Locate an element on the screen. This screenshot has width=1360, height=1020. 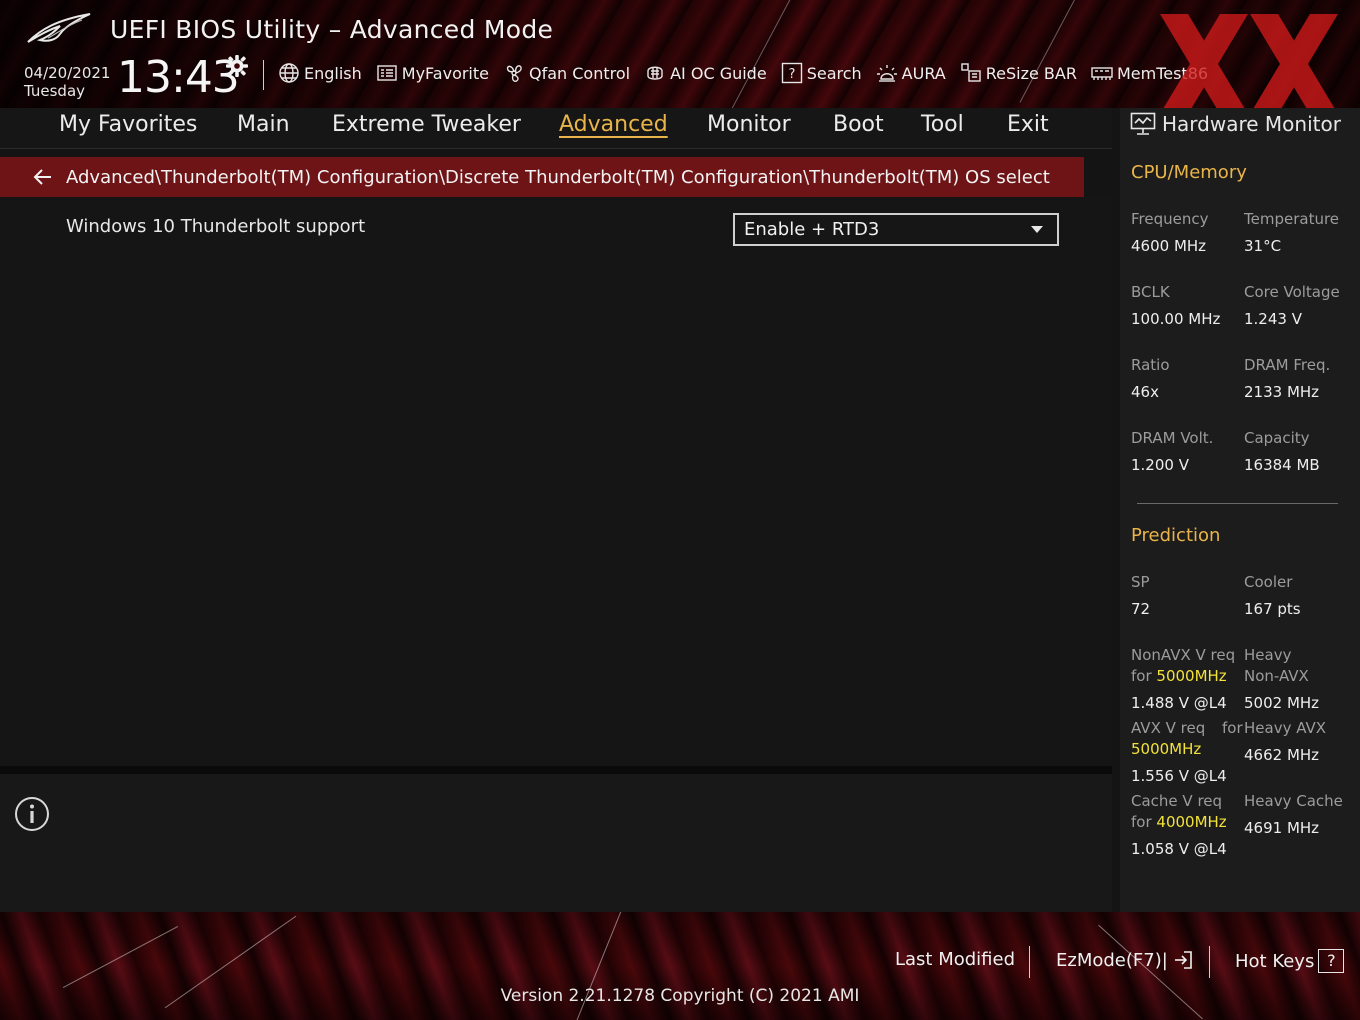
hw-label-frequency: Frequency is located at coordinates (1170, 219).